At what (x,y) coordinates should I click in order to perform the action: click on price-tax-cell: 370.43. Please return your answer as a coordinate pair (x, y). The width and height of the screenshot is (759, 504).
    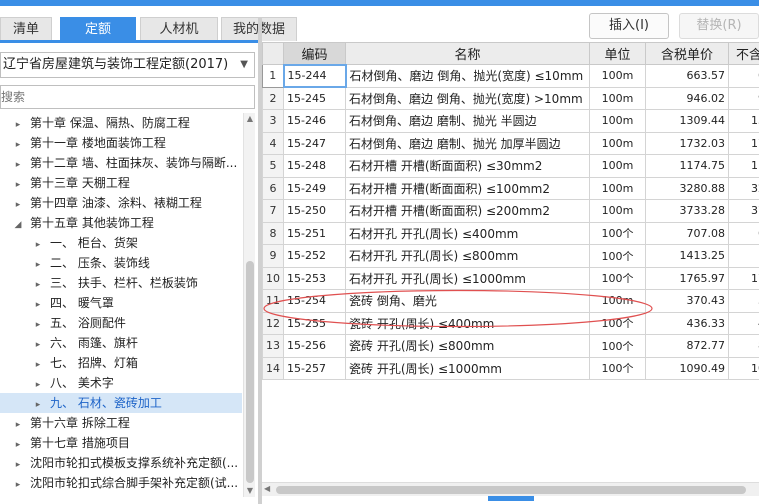
    Looking at the image, I should click on (687, 301).